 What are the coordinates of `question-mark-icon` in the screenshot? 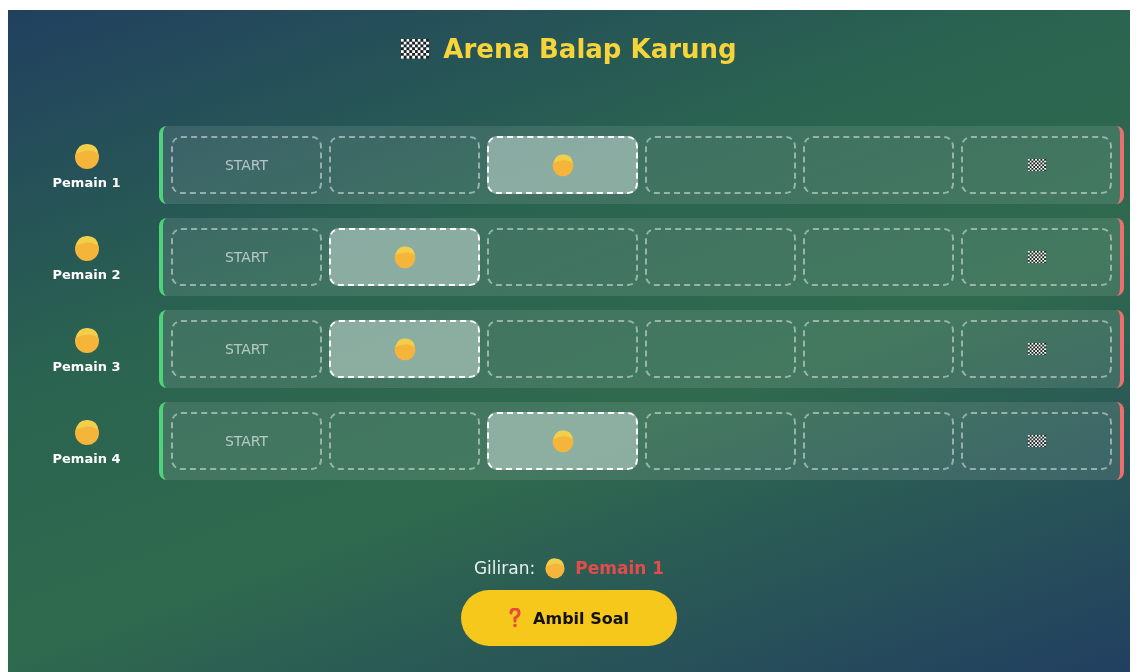 It's located at (515, 618).